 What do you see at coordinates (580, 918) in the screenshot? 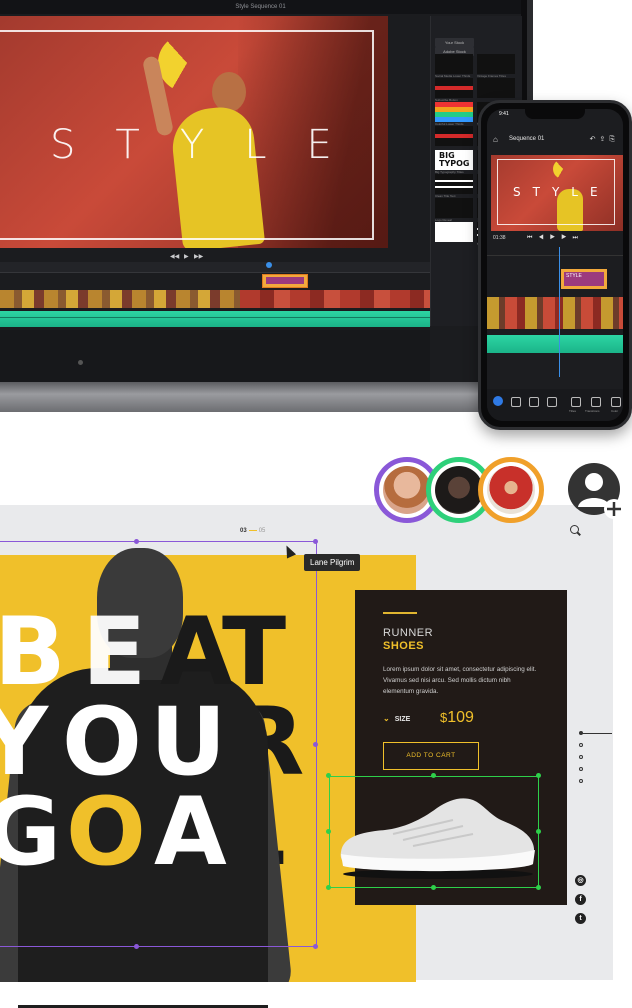
I see `twitter-icon: t` at bounding box center [580, 918].